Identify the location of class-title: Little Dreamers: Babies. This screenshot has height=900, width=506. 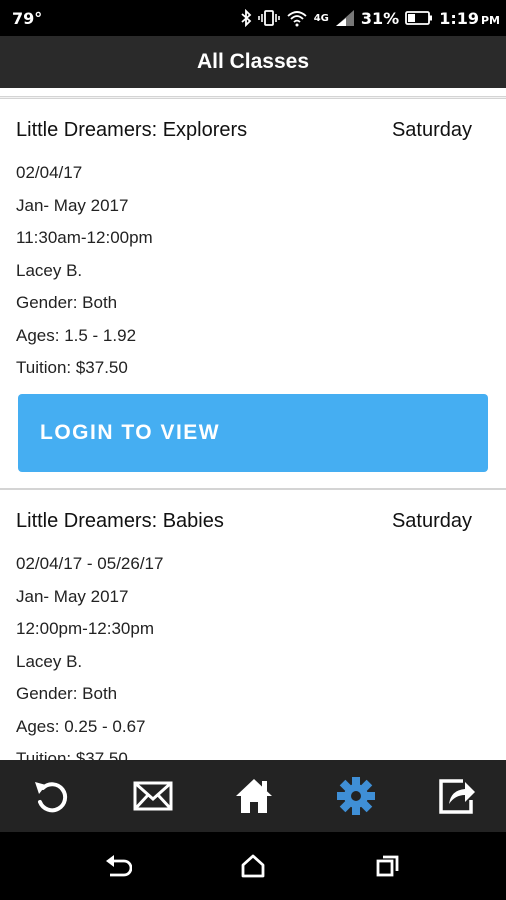
(120, 521).